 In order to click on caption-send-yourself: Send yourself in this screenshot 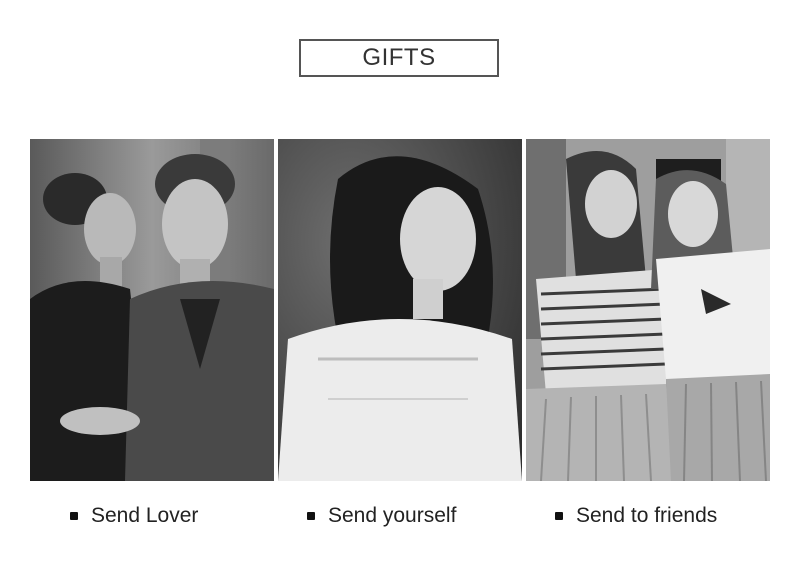, I will do `click(381, 516)`.